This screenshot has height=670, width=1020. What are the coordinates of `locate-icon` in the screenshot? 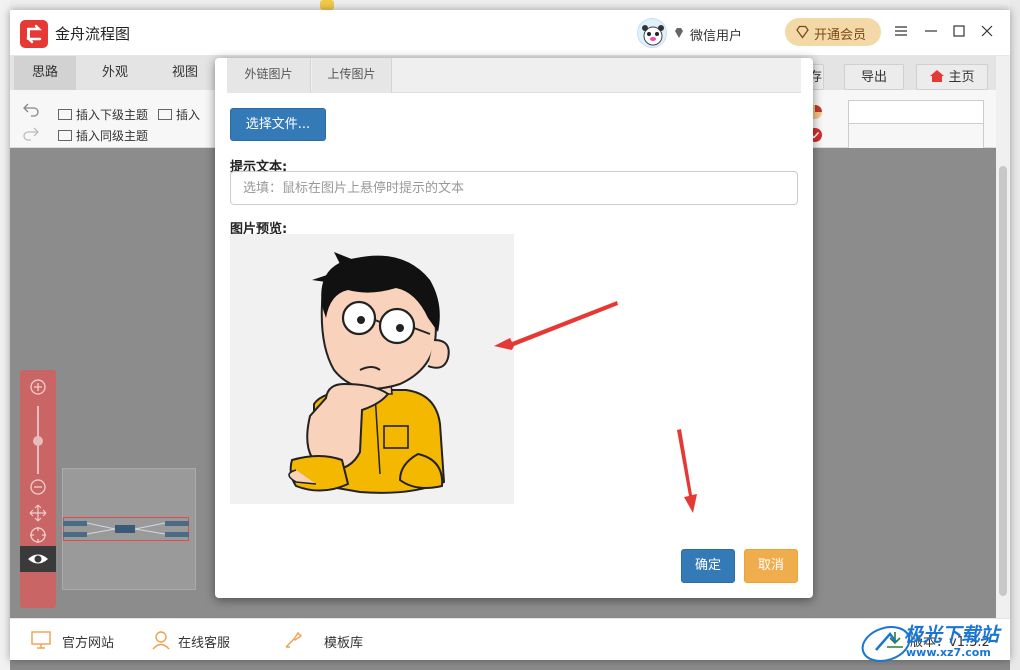 It's located at (38, 535).